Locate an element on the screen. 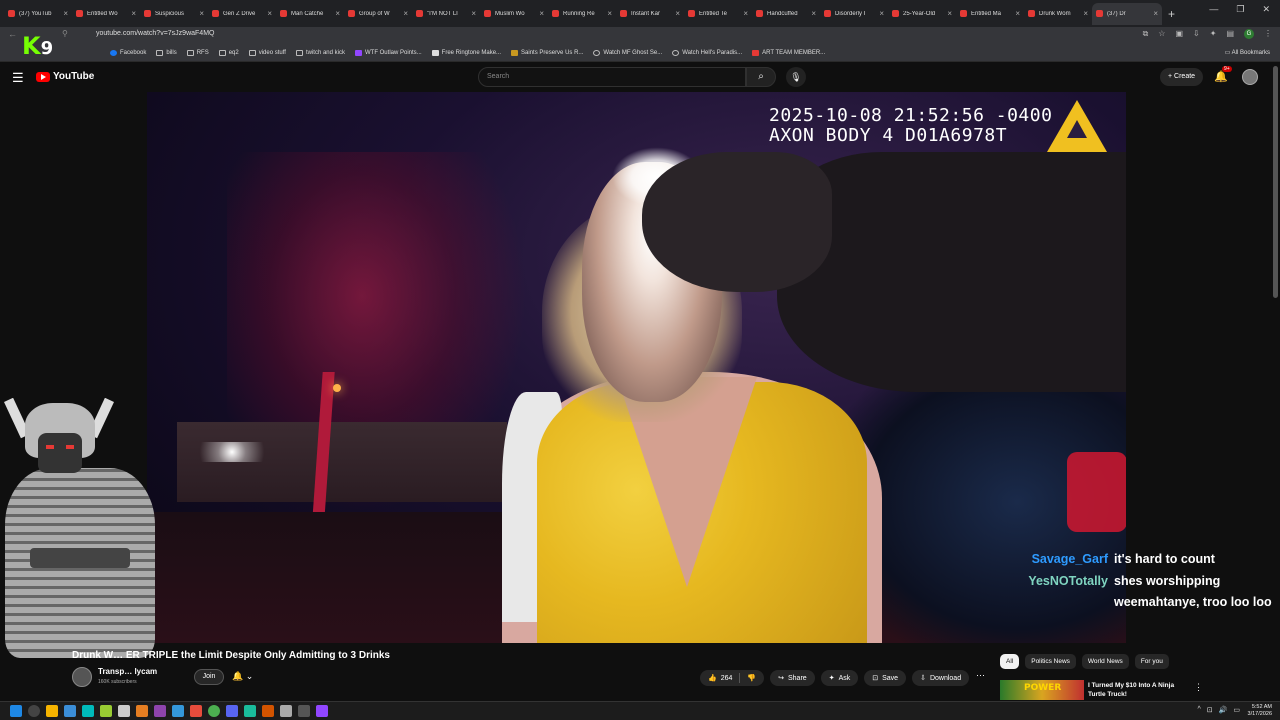  browser-tab: Group of W × is located at coordinates (378, 14).